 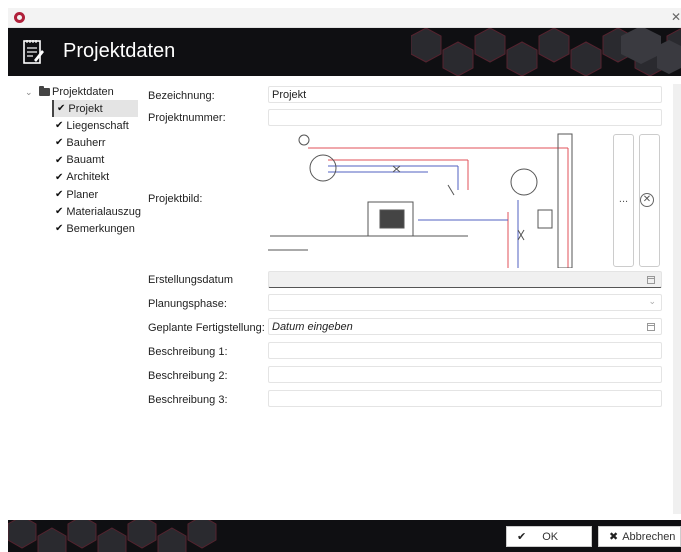 I want to click on tree-item-architekt: ✔ Architekt, so click(x=84, y=177).